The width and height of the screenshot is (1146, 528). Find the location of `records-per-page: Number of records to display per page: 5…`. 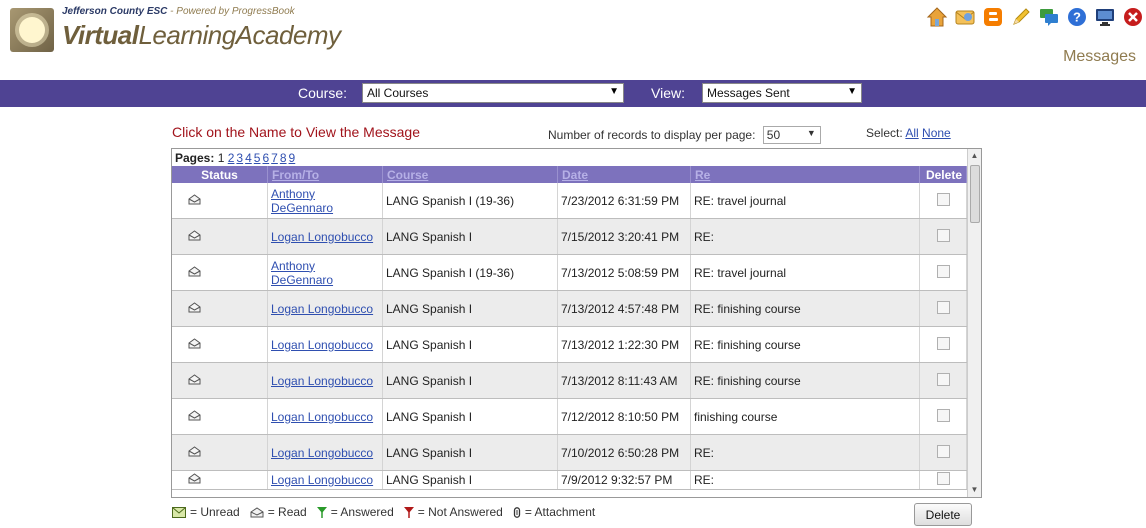

records-per-page: Number of records to display per page: 5… is located at coordinates (684, 135).